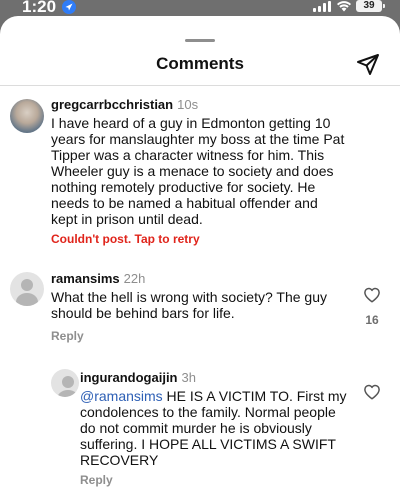  What do you see at coordinates (372, 320) in the screenshot?
I see `like-count: 16` at bounding box center [372, 320].